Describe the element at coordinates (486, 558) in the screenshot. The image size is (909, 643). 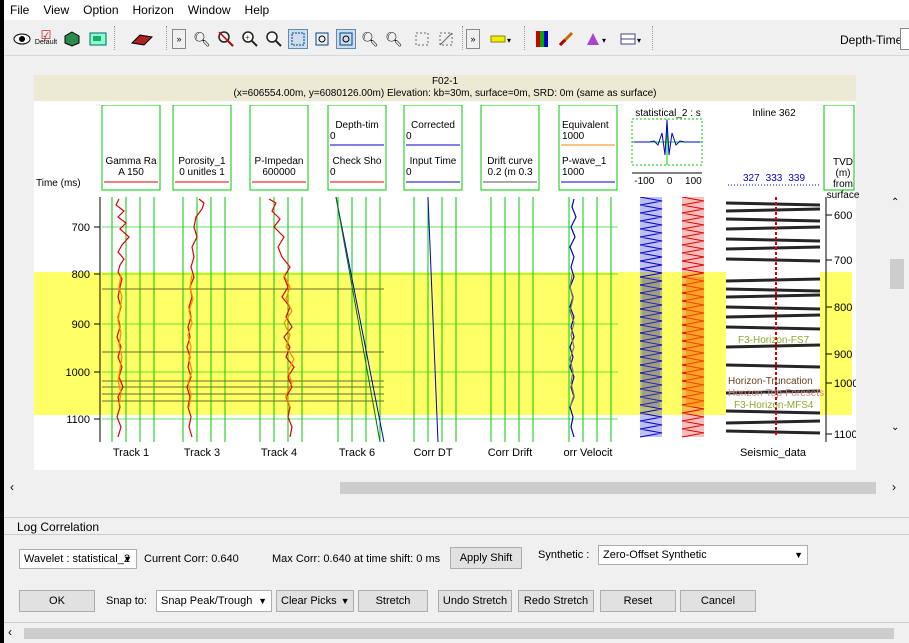
I see `apply-shift-button: Apply Shift` at that location.